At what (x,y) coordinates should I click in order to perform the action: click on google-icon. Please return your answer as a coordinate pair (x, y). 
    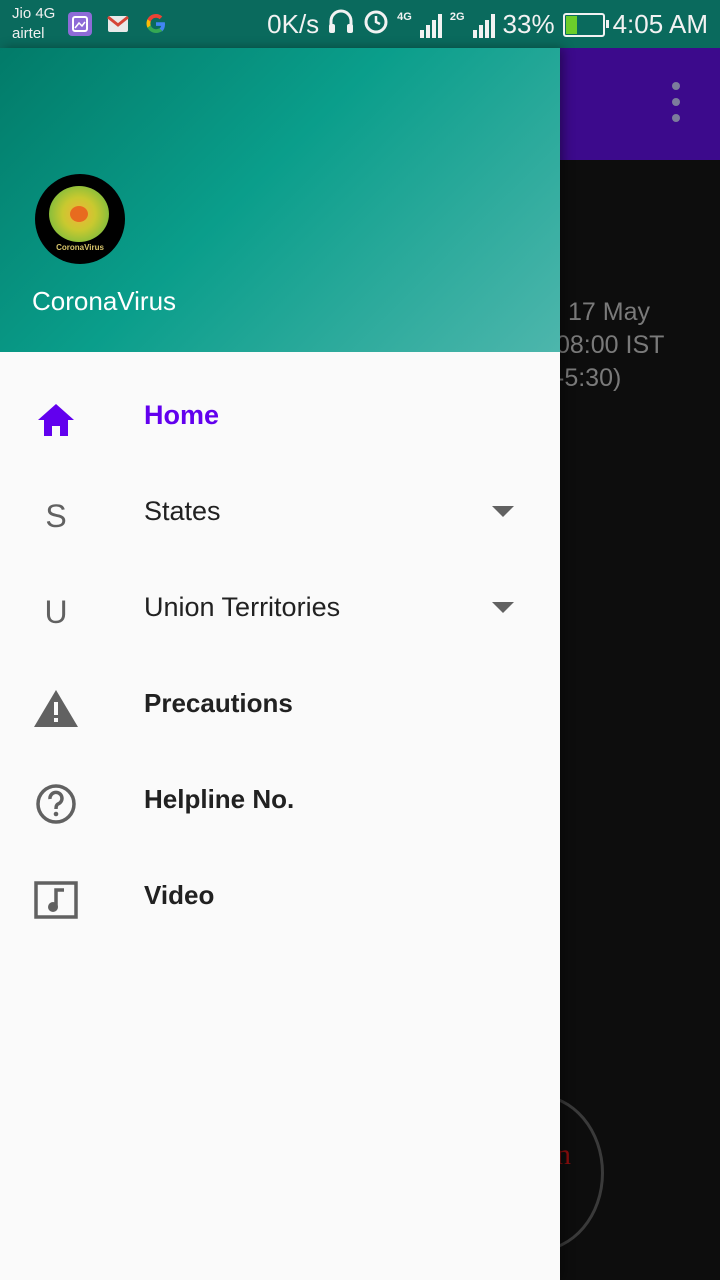
    Looking at the image, I should click on (156, 24).